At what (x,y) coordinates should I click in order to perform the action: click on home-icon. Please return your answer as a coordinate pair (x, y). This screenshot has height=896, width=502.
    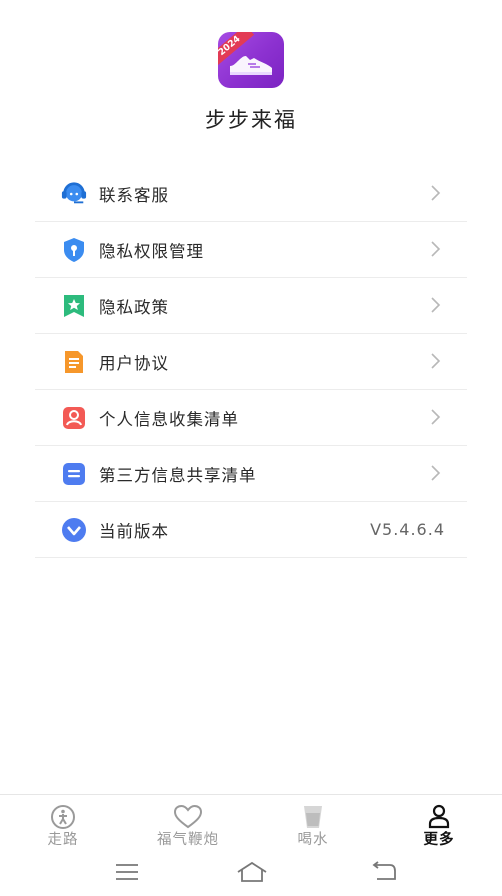
    Looking at the image, I should click on (252, 872).